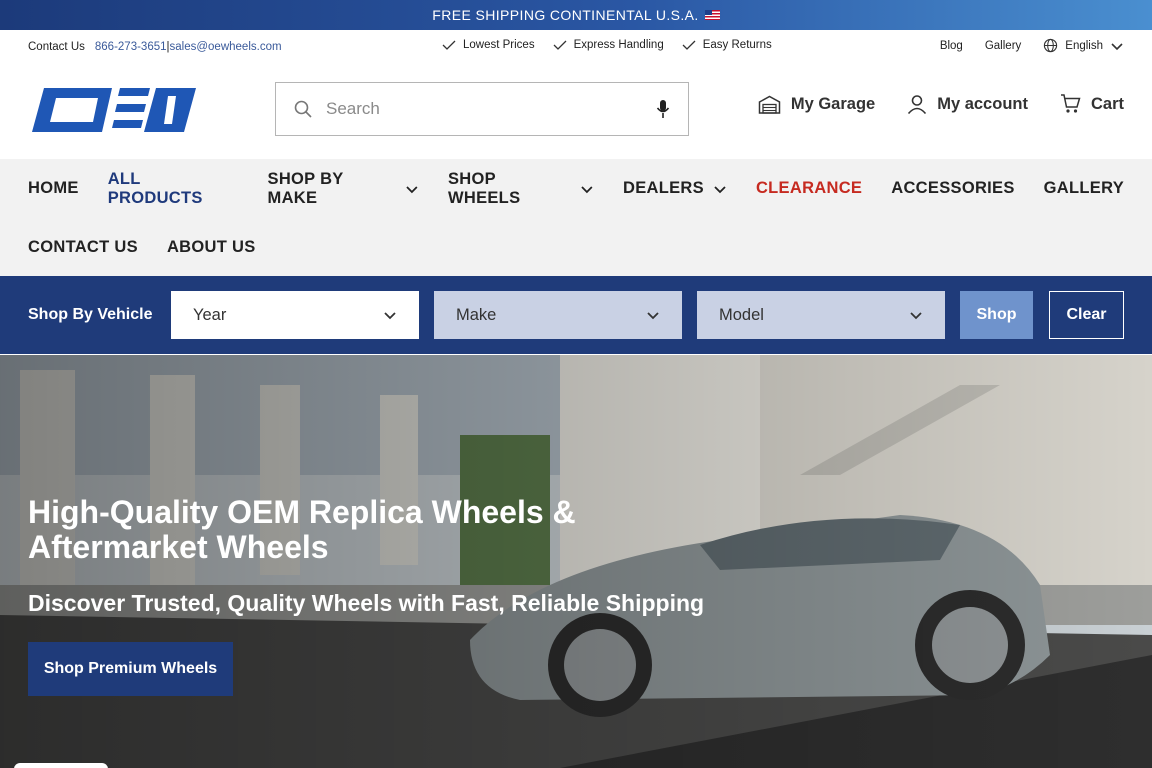 Image resolution: width=1152 pixels, height=768 pixels. I want to click on perk-label: Express Handling, so click(618, 45).